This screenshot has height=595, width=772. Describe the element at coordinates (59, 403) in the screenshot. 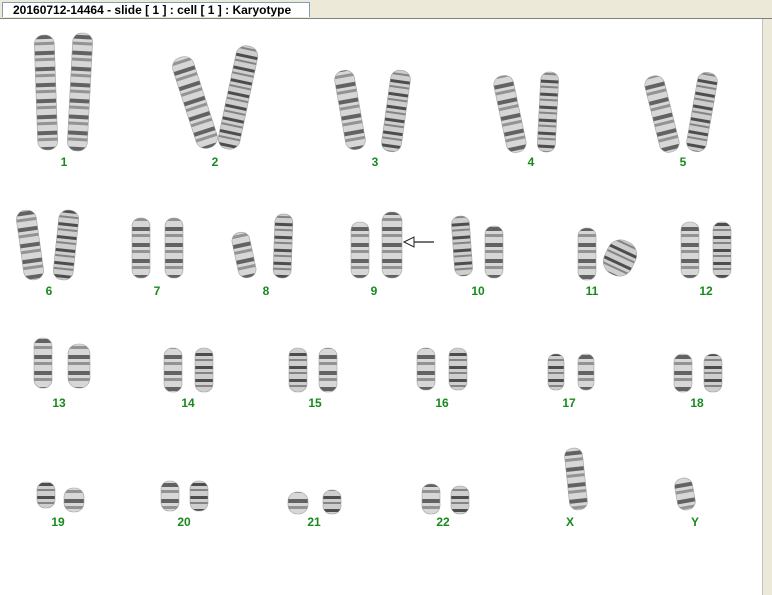

I see `chromosome-label-13: 13` at that location.